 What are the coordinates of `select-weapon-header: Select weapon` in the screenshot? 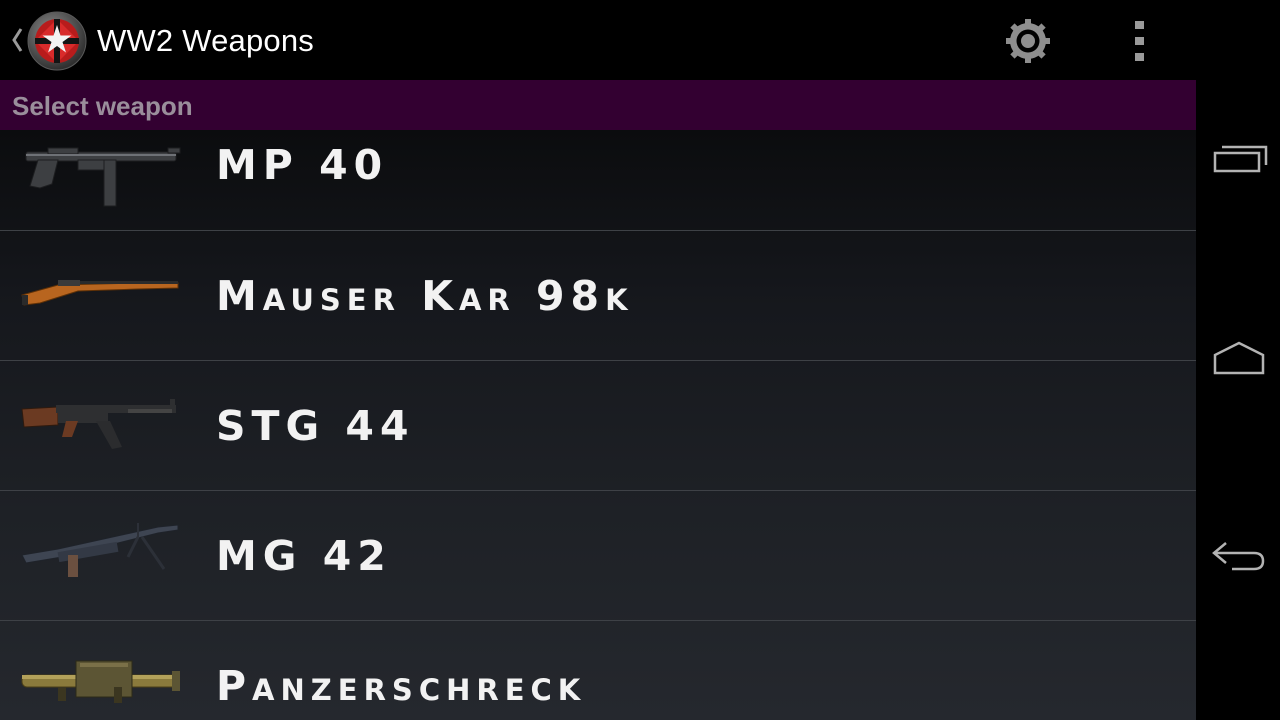 It's located at (598, 105).